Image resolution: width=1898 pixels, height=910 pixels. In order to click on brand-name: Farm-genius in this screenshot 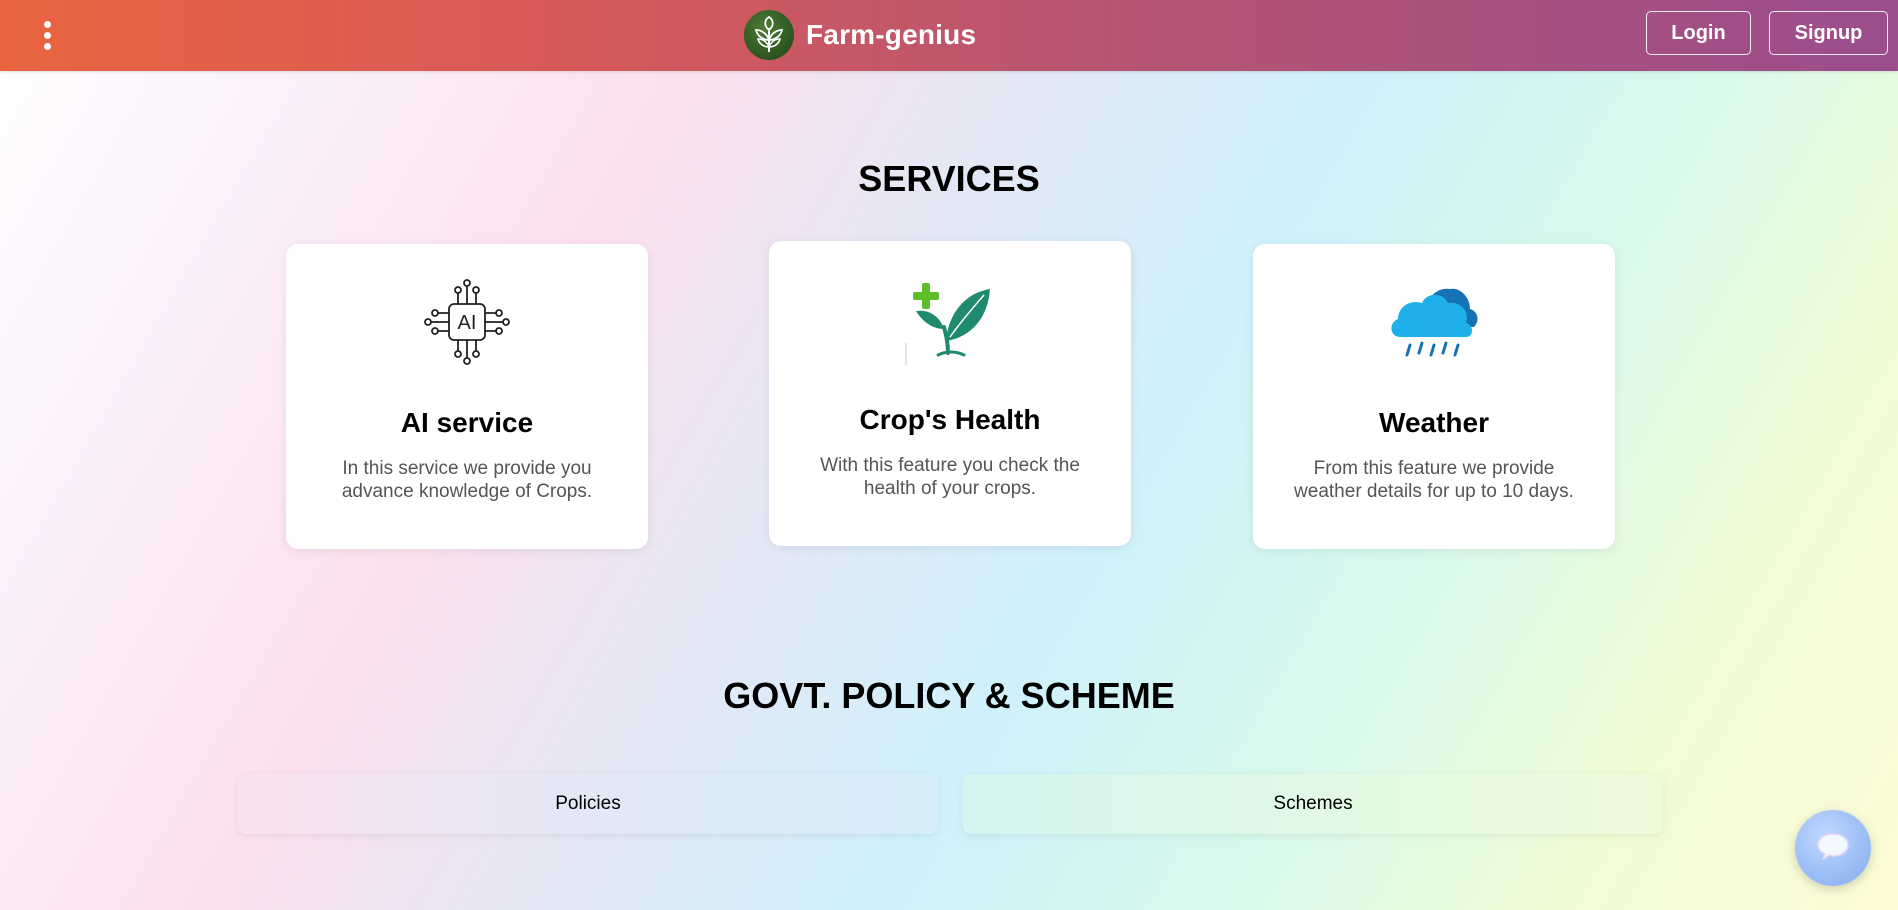, I will do `click(891, 34)`.